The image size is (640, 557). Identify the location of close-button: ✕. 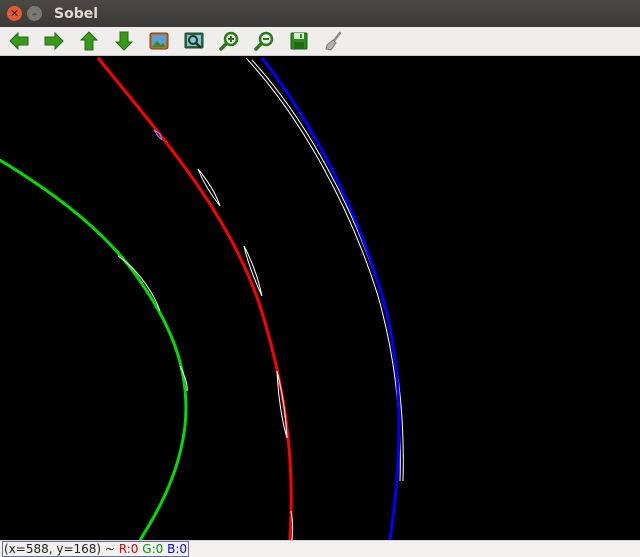
(14, 13).